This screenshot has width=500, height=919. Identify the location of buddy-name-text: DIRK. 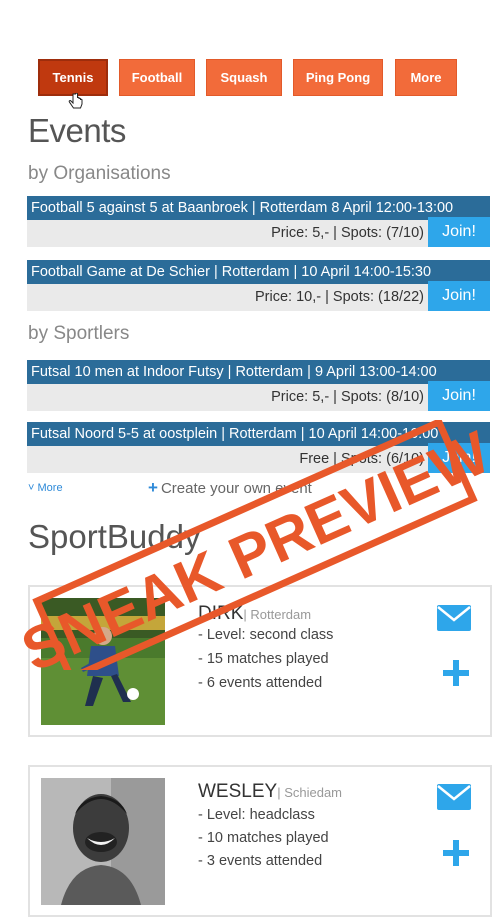
(221, 613).